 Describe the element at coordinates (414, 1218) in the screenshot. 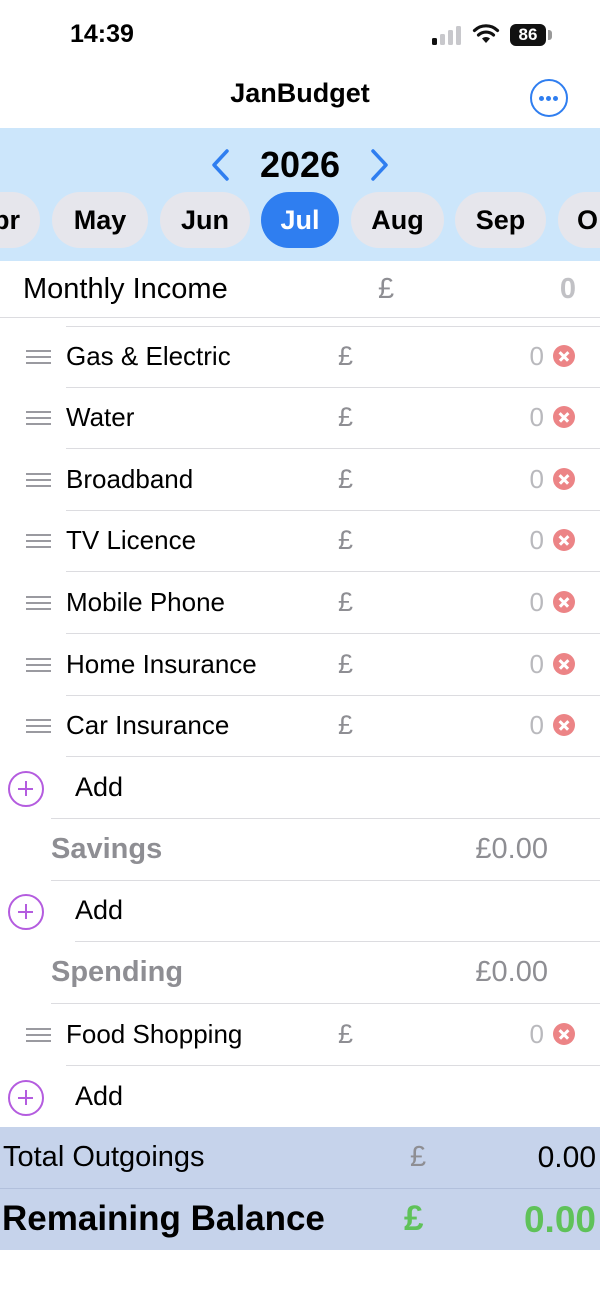

I see `remaining-balance-currency: £` at that location.